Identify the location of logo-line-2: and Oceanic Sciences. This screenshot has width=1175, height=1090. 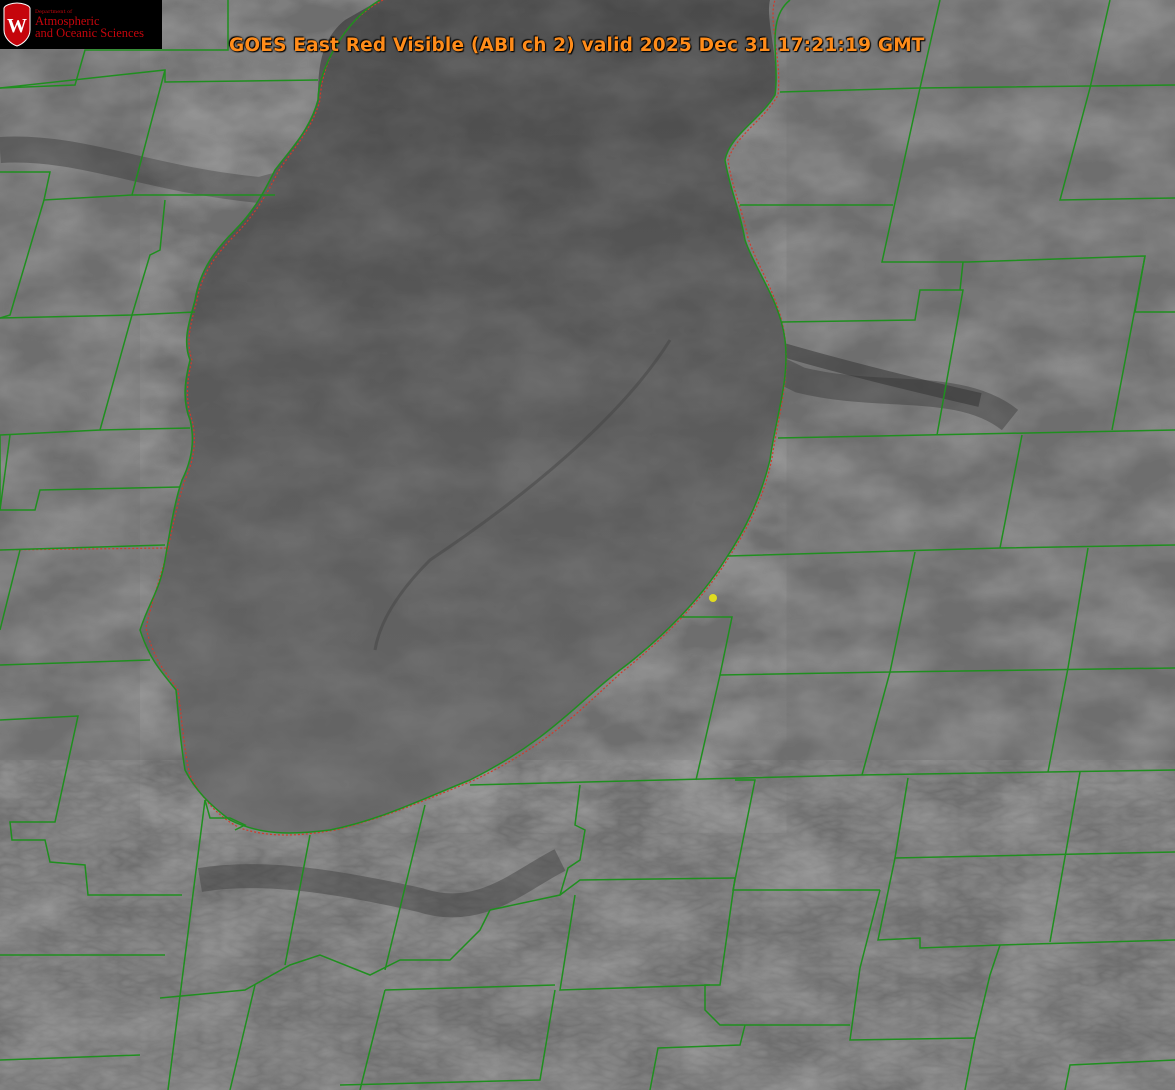
(89, 33).